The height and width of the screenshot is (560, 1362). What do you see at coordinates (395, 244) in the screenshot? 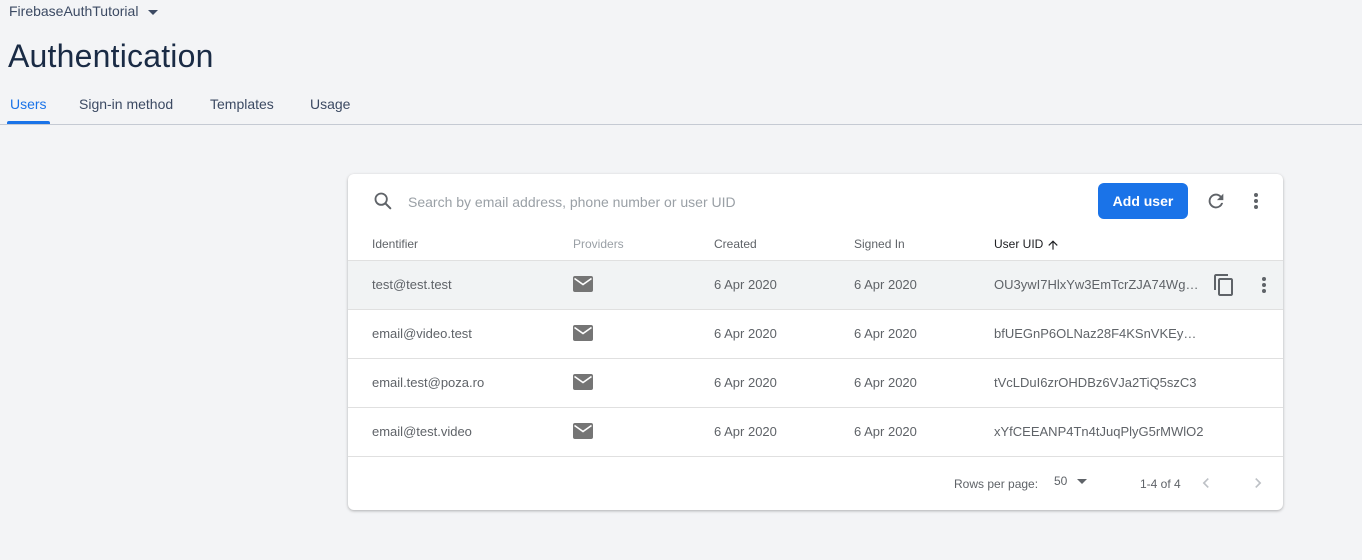
I see `column-header-identifier: Identifier` at bounding box center [395, 244].